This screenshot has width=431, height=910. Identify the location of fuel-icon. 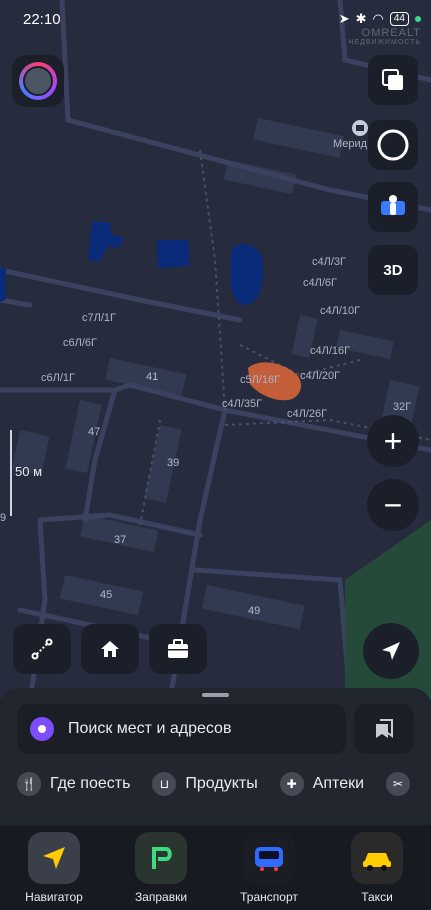
(161, 858).